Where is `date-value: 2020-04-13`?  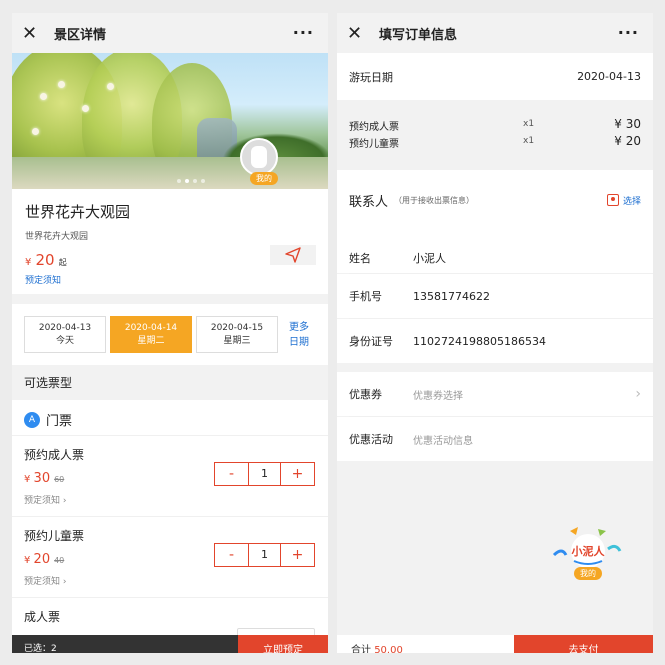
date-value: 2020-04-13 is located at coordinates (65, 328).